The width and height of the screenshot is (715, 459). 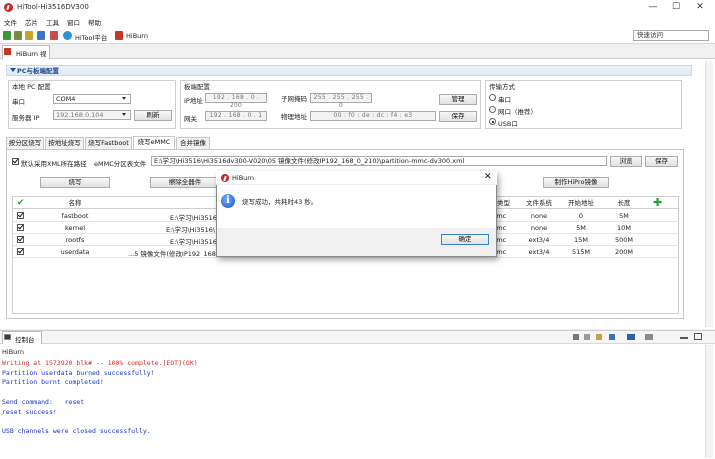 What do you see at coordinates (709, 401) in the screenshot?
I see `console-scrollbar` at bounding box center [709, 401].